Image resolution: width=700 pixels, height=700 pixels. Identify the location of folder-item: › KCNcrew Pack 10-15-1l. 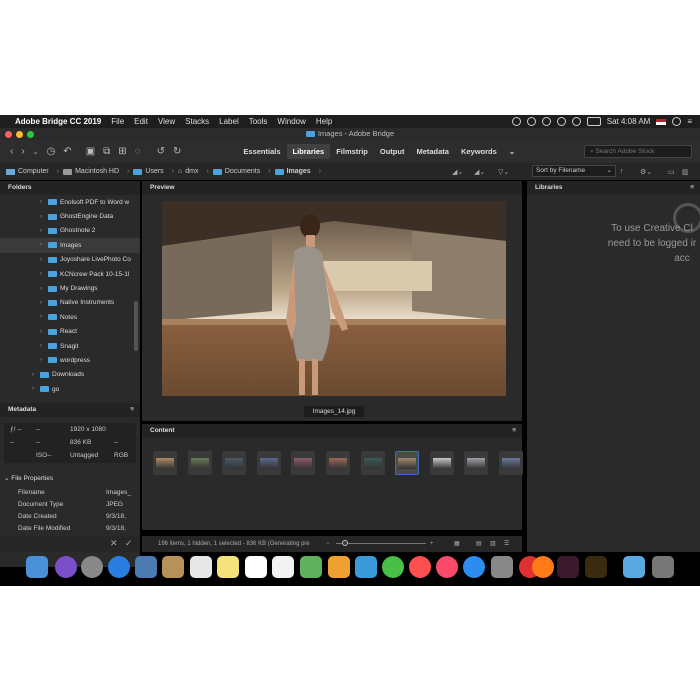
(70, 274).